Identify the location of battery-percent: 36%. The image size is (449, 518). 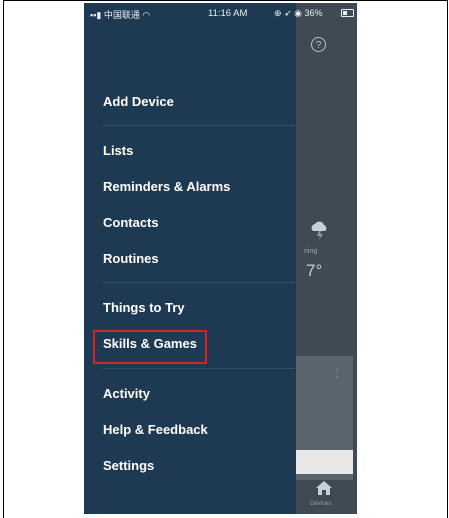
(313, 13).